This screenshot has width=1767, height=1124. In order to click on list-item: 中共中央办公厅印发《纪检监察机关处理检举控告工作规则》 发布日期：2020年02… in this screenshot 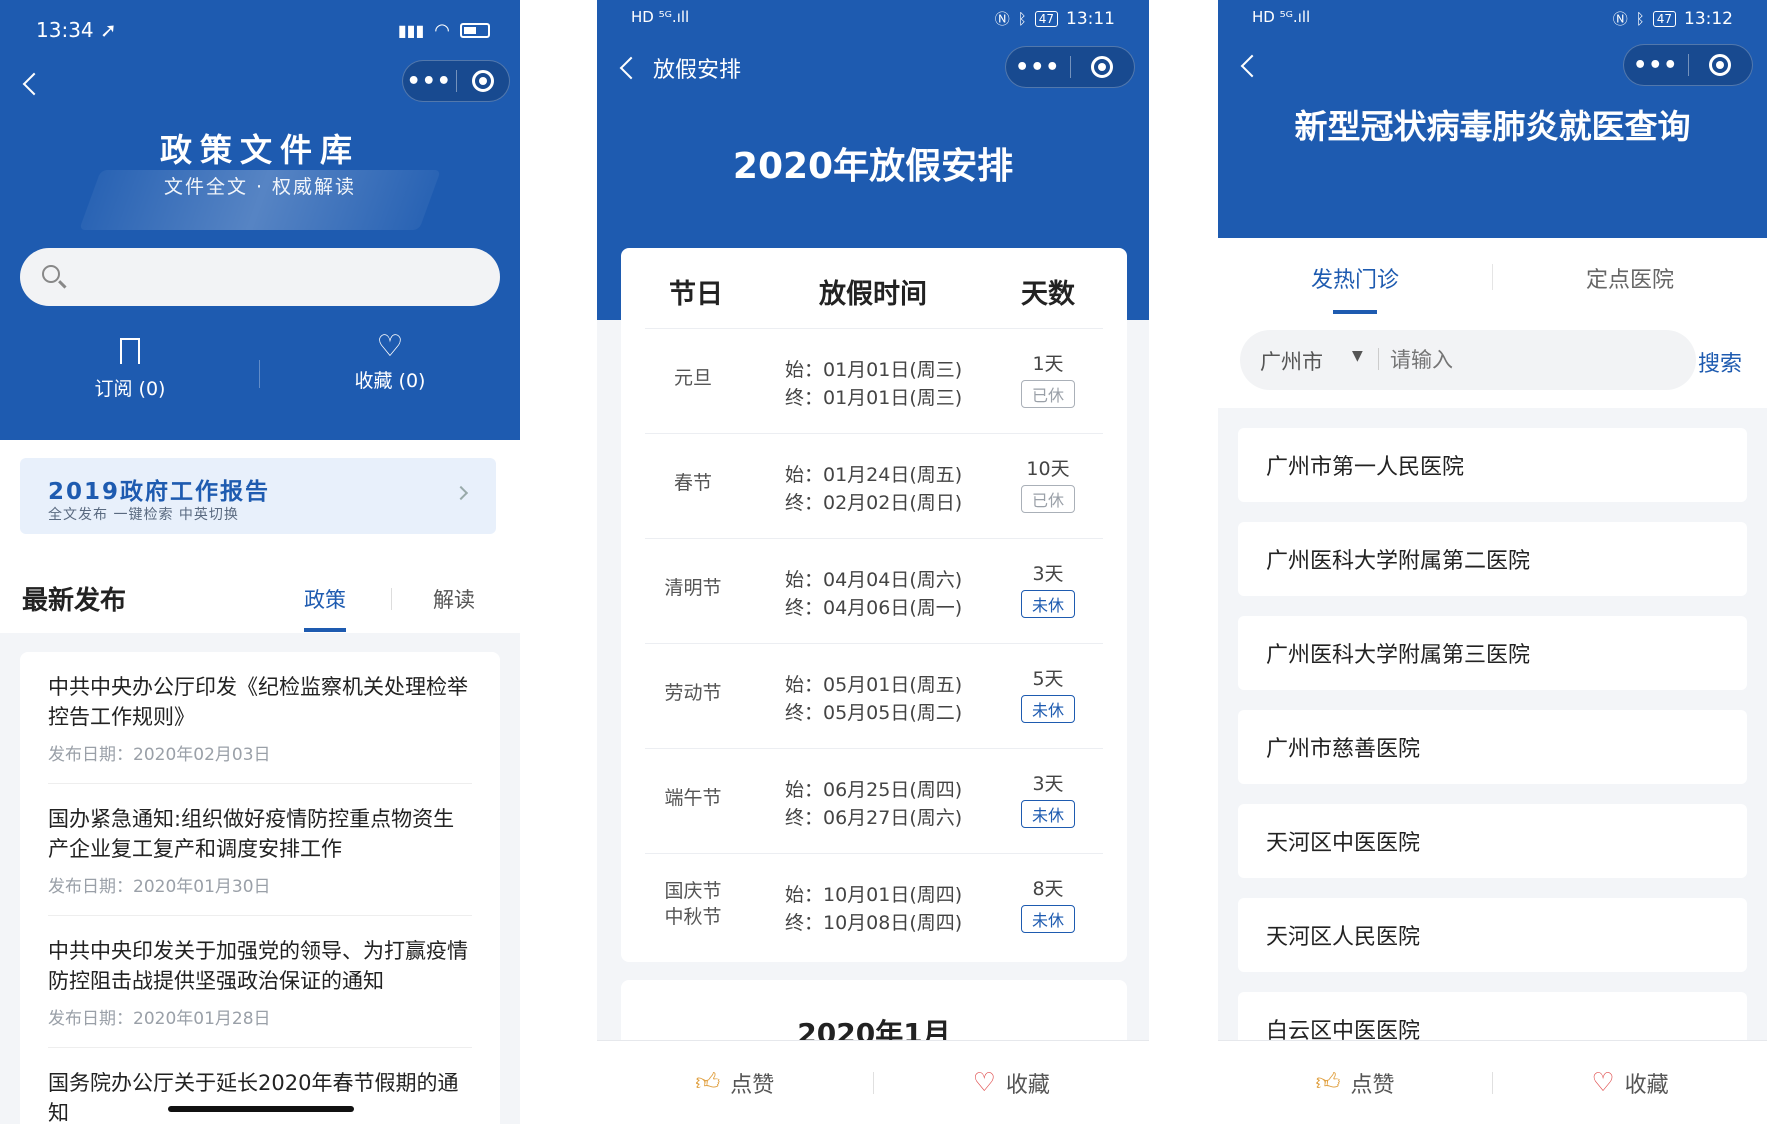, I will do `click(258, 718)`.